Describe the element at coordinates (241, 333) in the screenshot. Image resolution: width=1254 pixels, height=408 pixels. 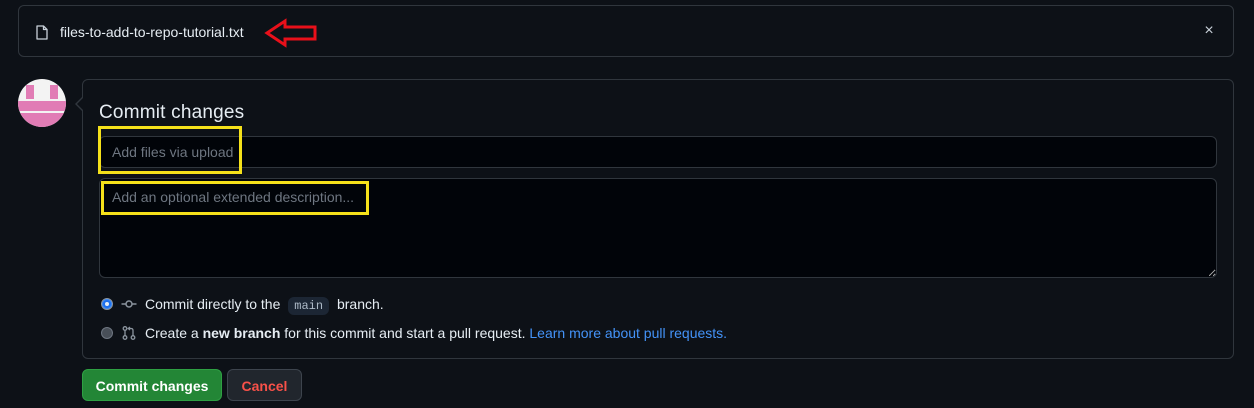
I see `option-new-bold: new branch` at that location.